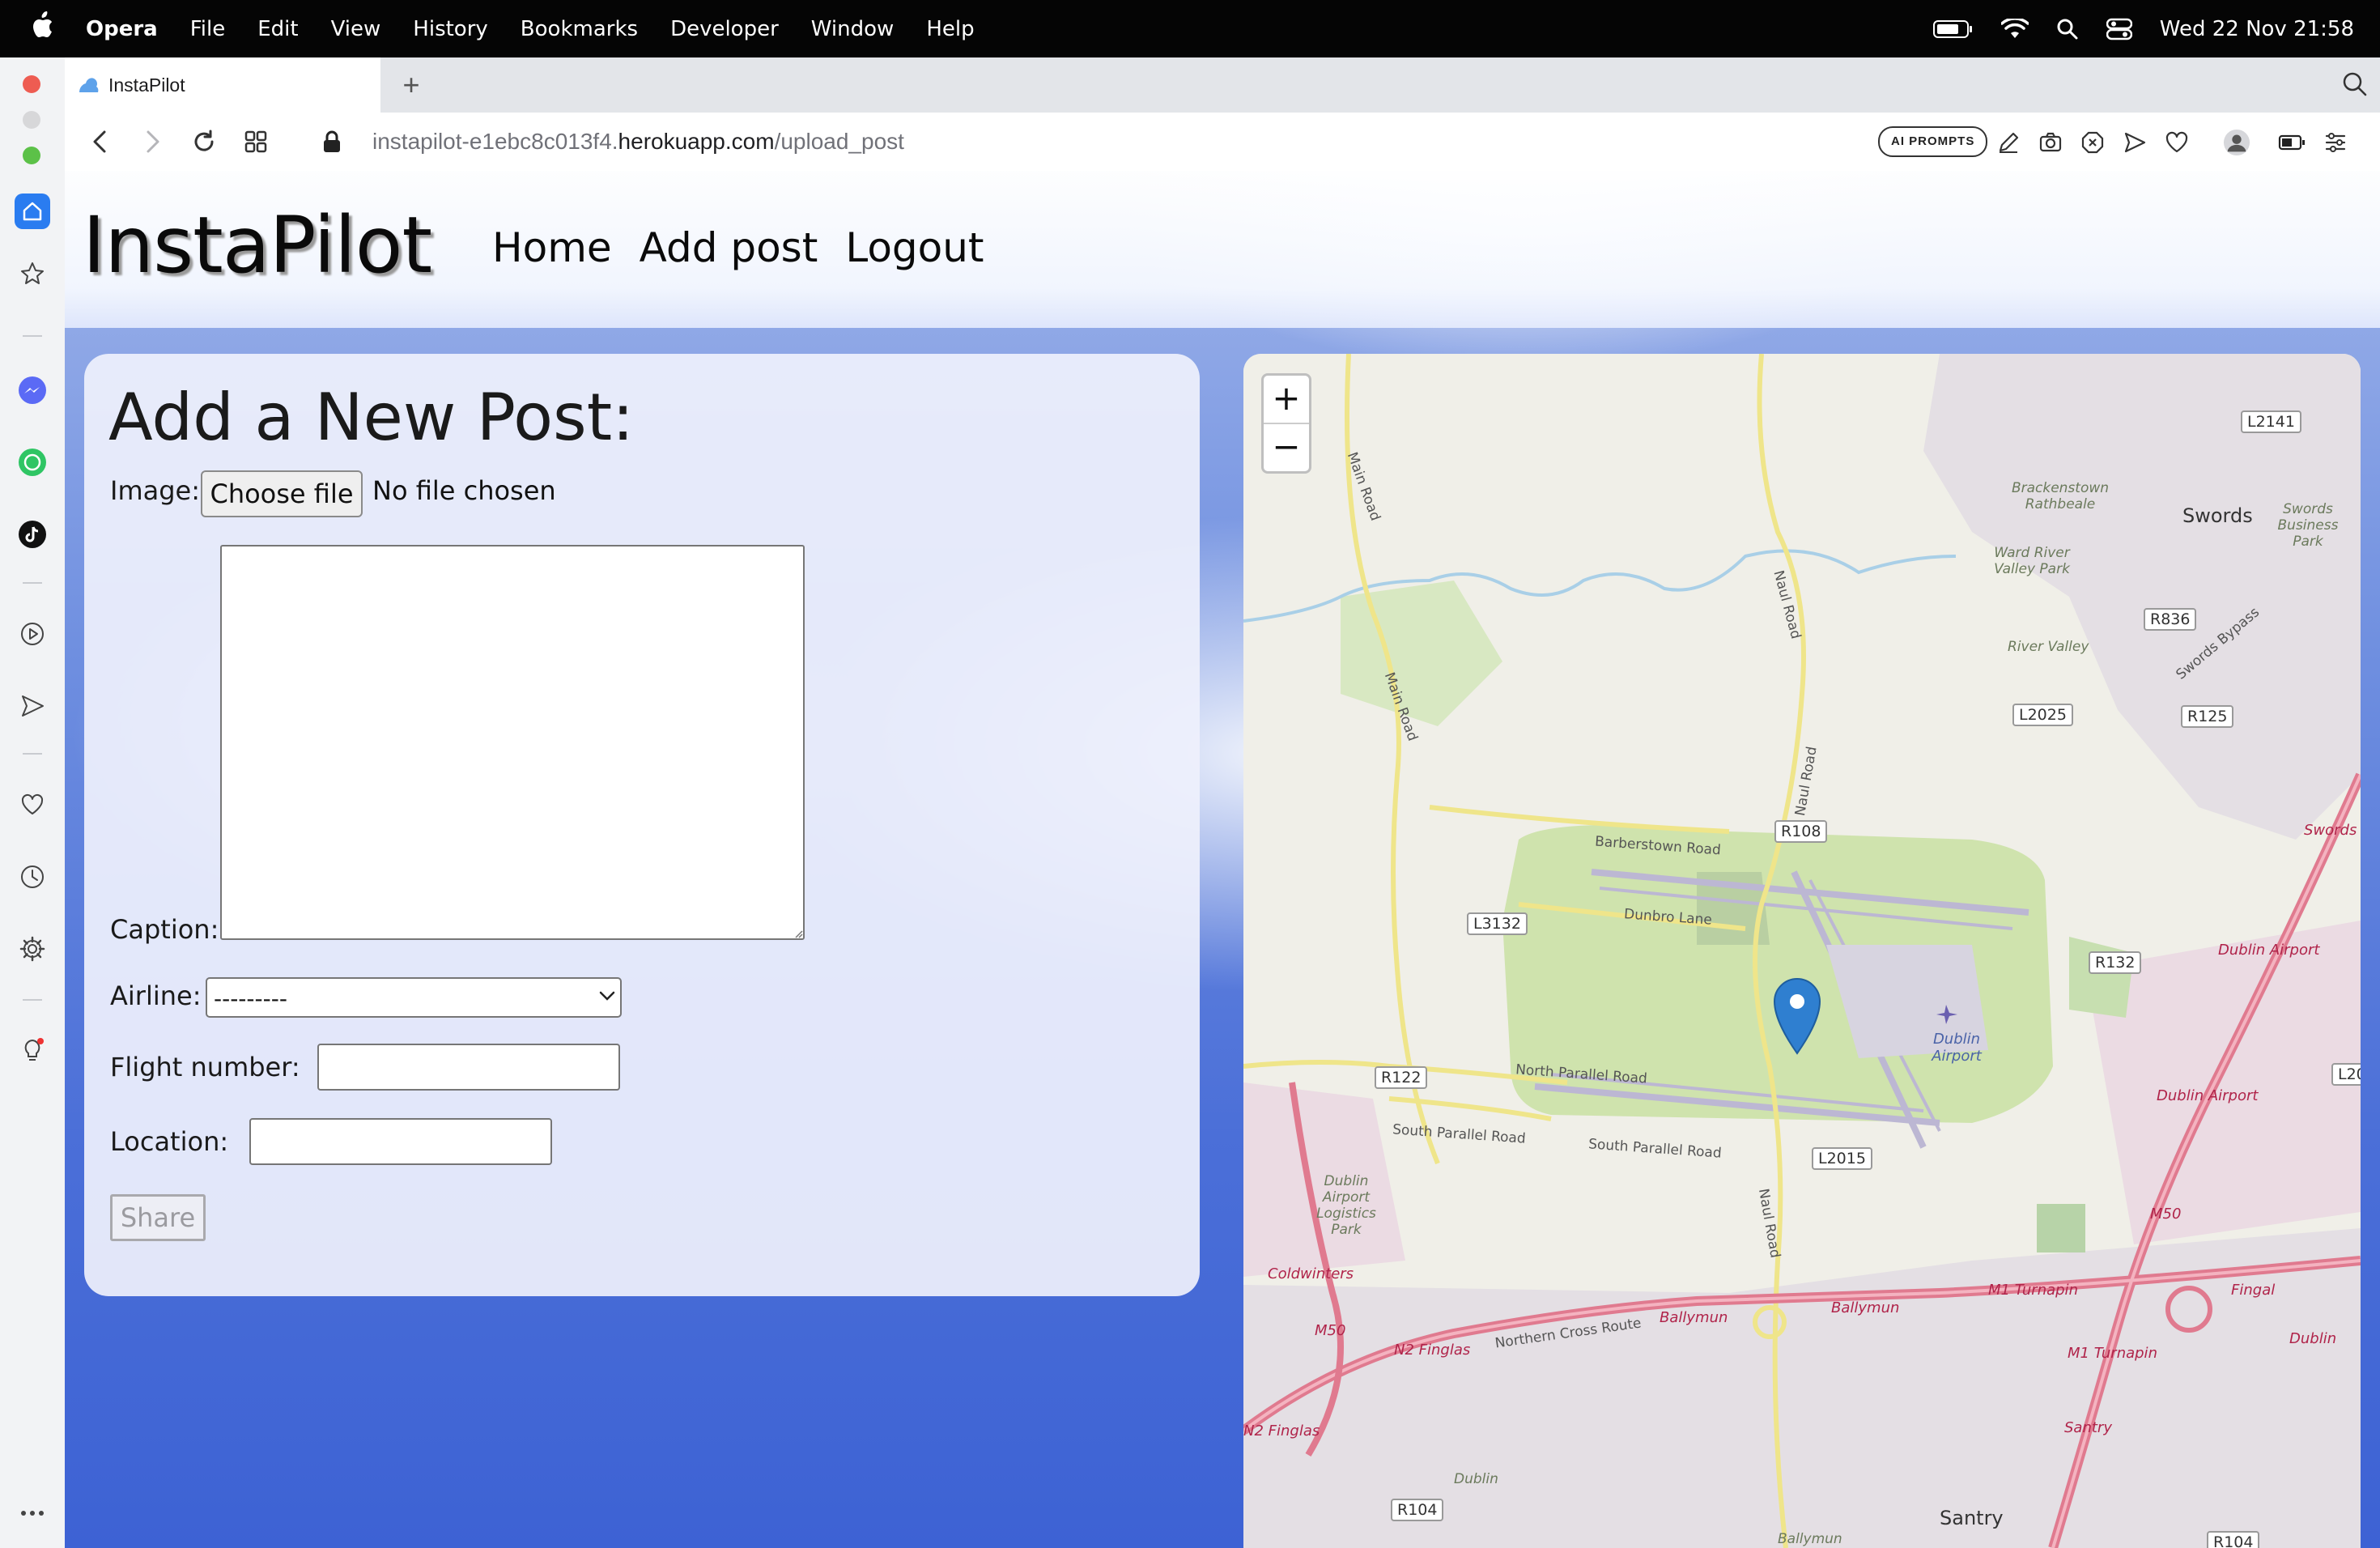  Describe the element at coordinates (2008, 142) in the screenshot. I see `edit-icon` at that location.